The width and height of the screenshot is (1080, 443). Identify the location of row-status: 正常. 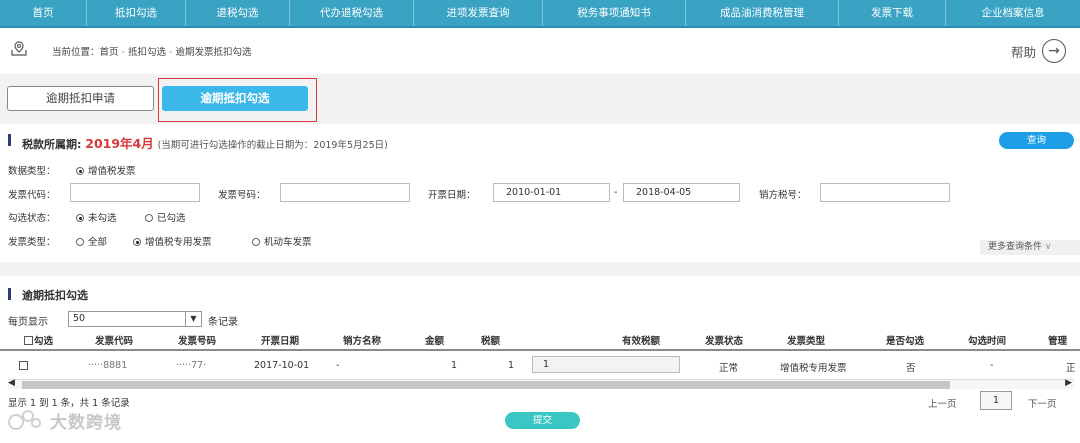
(729, 368).